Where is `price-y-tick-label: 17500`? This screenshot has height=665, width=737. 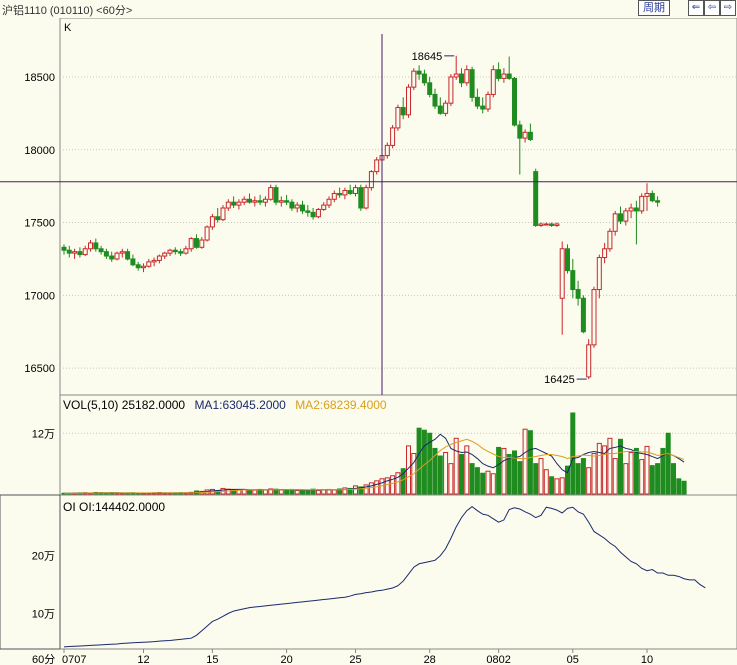
price-y-tick-label: 17500 is located at coordinates (39, 224).